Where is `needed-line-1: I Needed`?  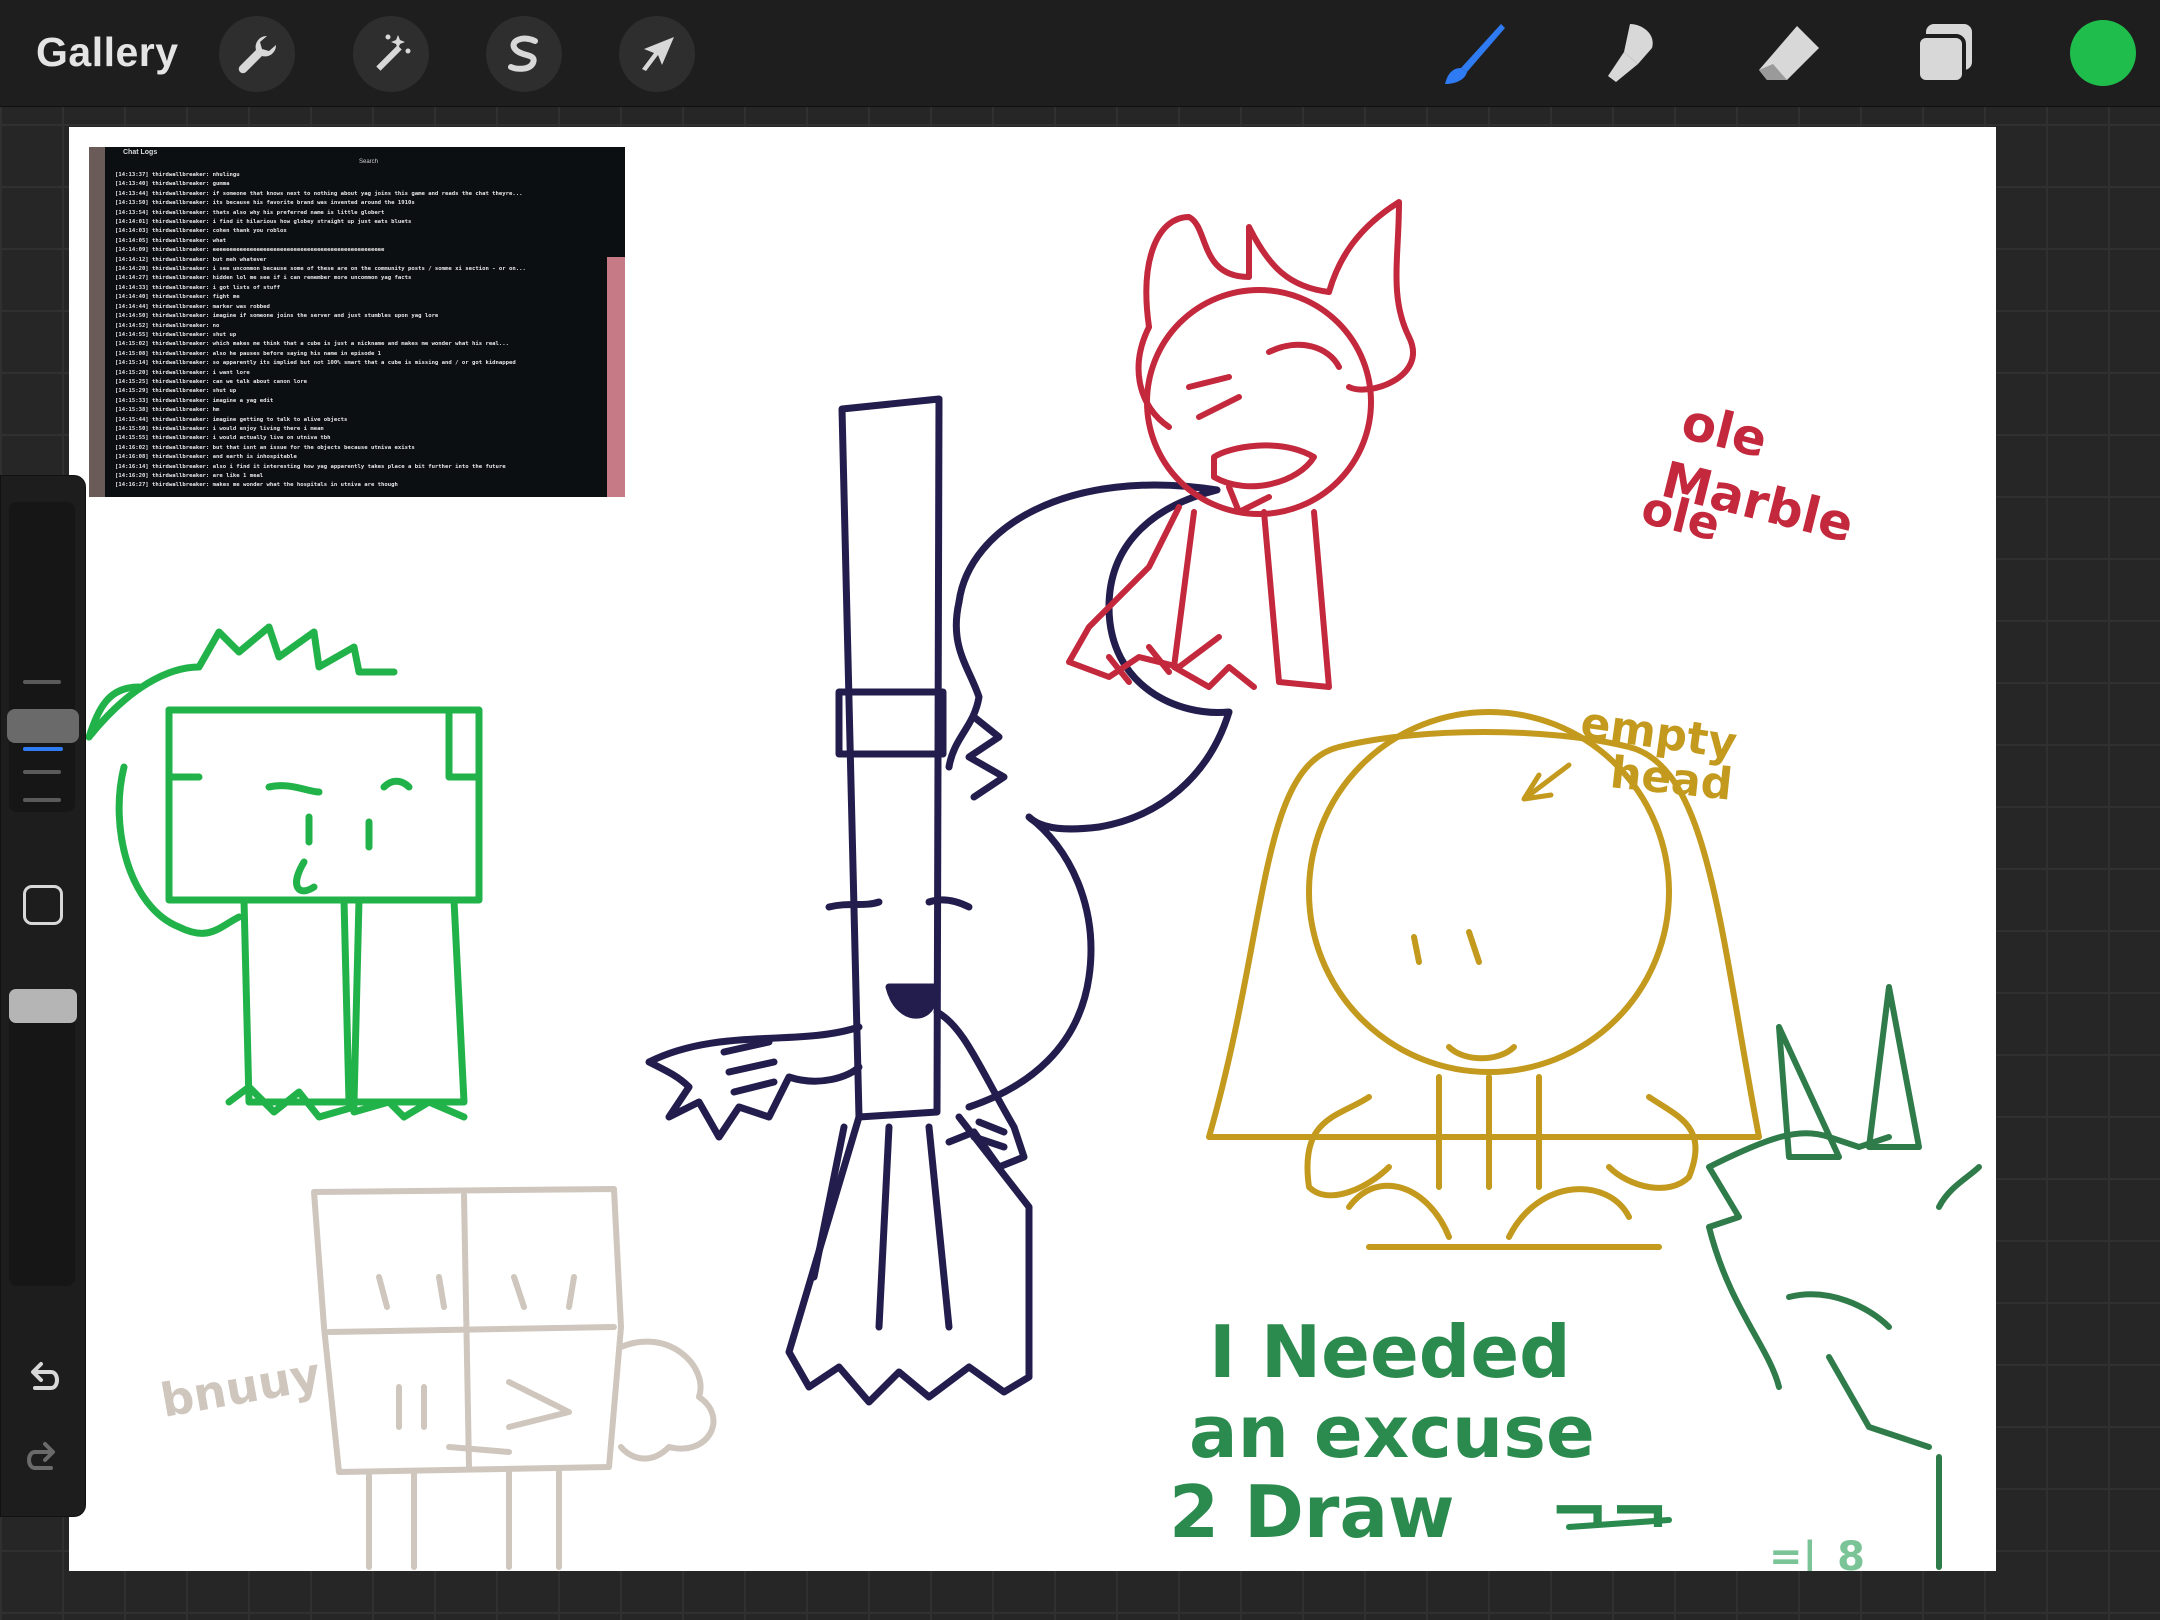 needed-line-1: I Needed is located at coordinates (1390, 1352).